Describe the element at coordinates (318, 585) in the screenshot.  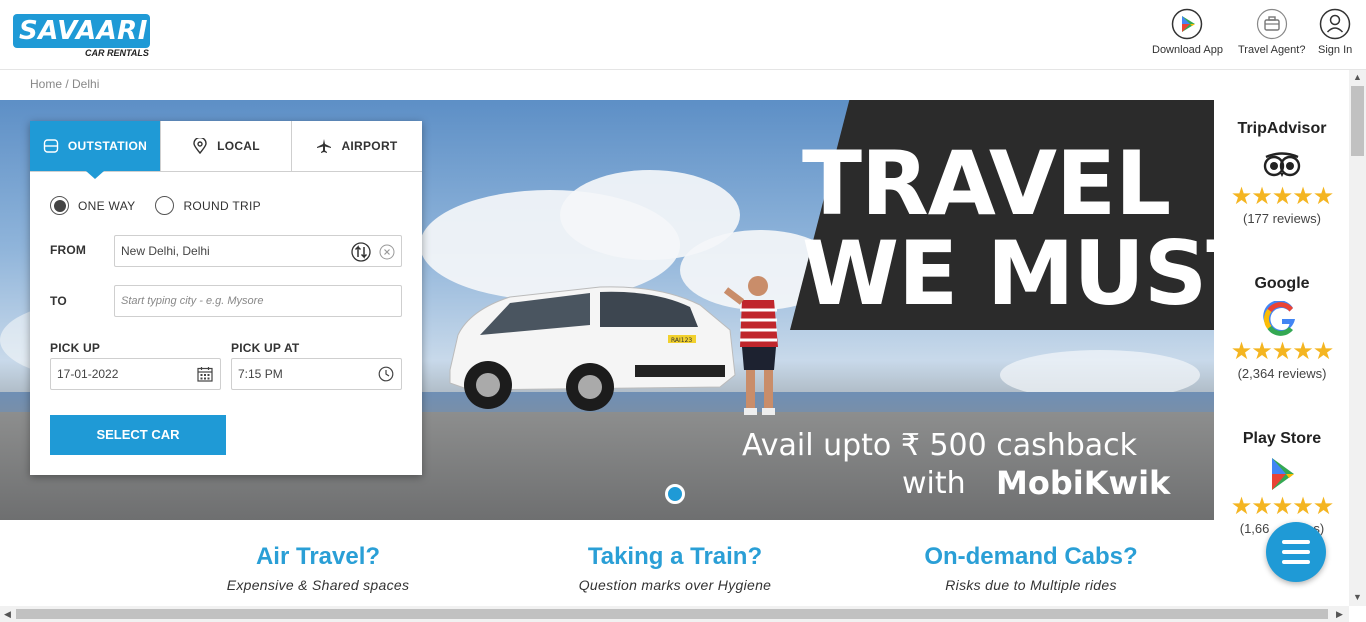
I see `card-subtitle: Expensive & Shared spaces` at that location.